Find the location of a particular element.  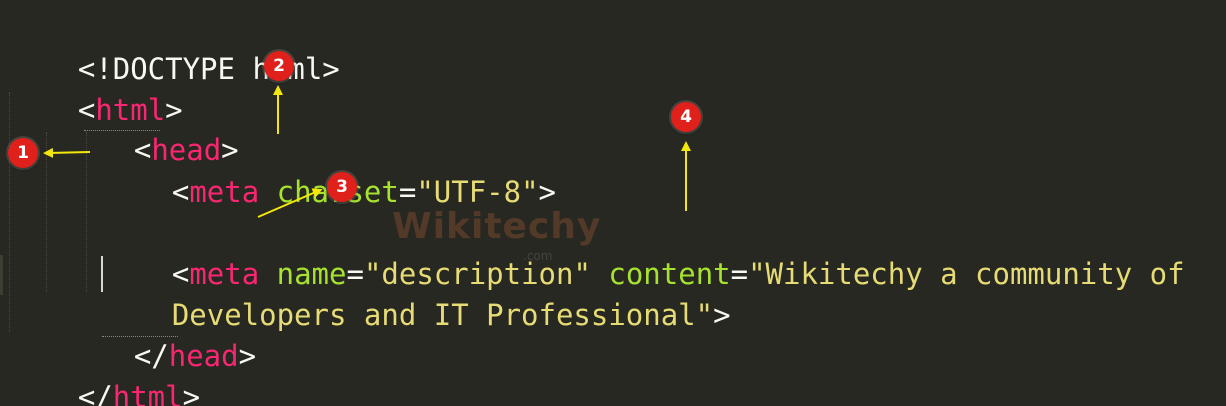

text-cursor is located at coordinates (102, 274).